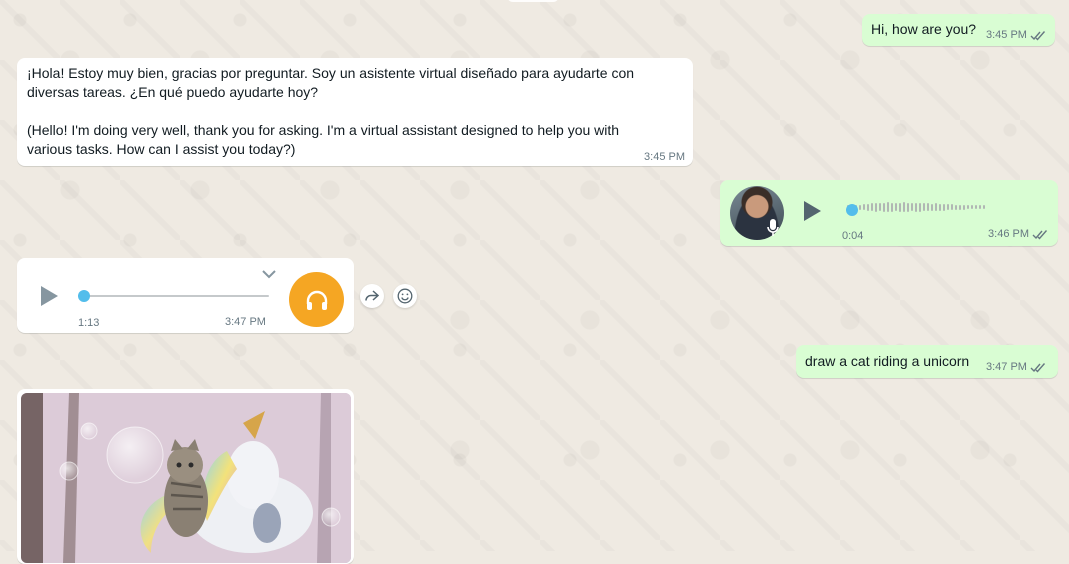  I want to click on message-meta: 3:46 PM, so click(1018, 234).